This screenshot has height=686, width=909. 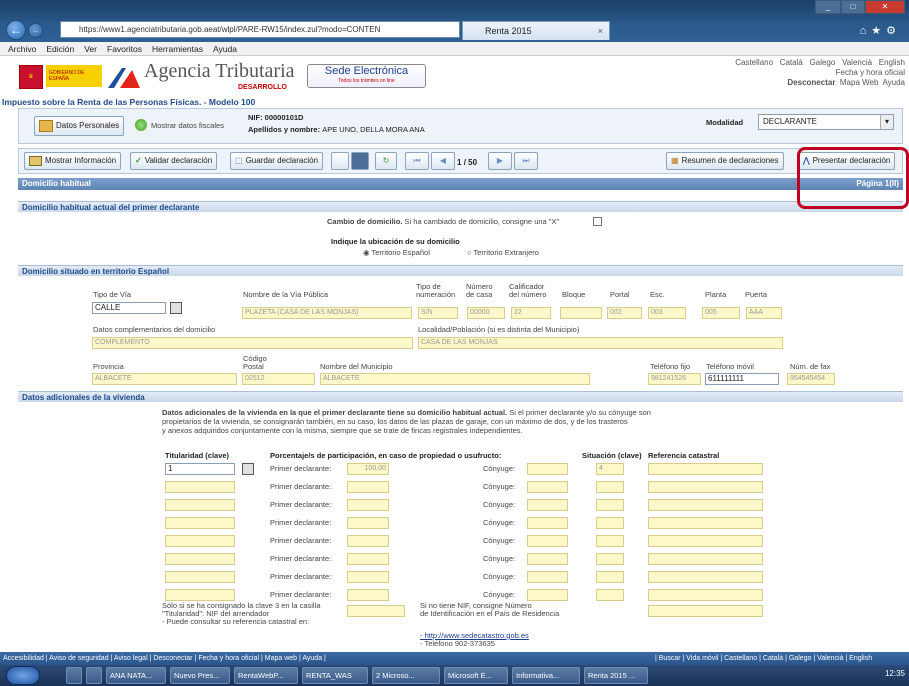 What do you see at coordinates (368, 469) in the screenshot?
I see `porcentaje-primer-input: 100,00` at bounding box center [368, 469].